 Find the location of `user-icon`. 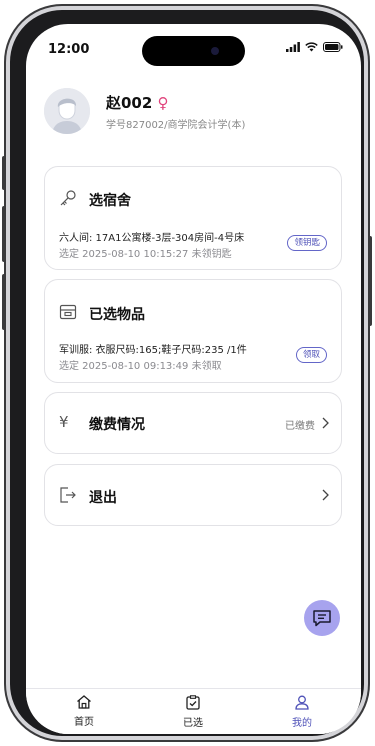

user-icon is located at coordinates (302, 702).